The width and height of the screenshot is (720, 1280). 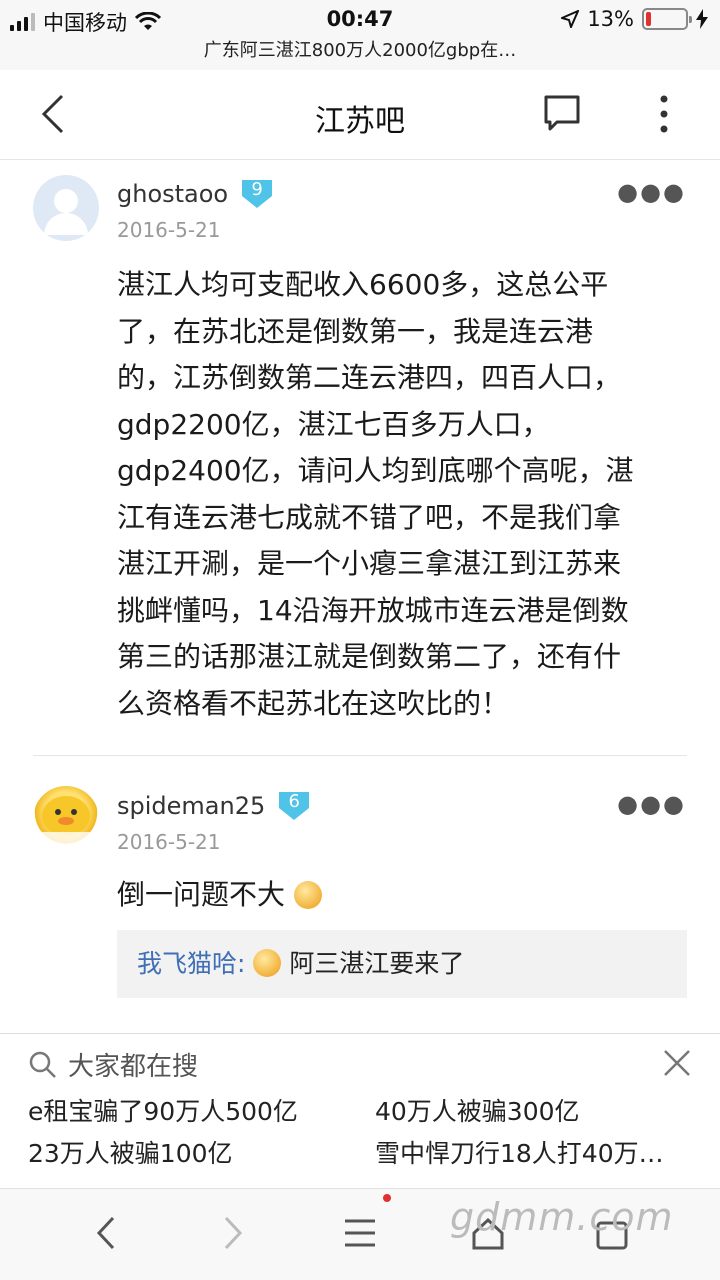 What do you see at coordinates (562, 113) in the screenshot?
I see `comment-icon` at bounding box center [562, 113].